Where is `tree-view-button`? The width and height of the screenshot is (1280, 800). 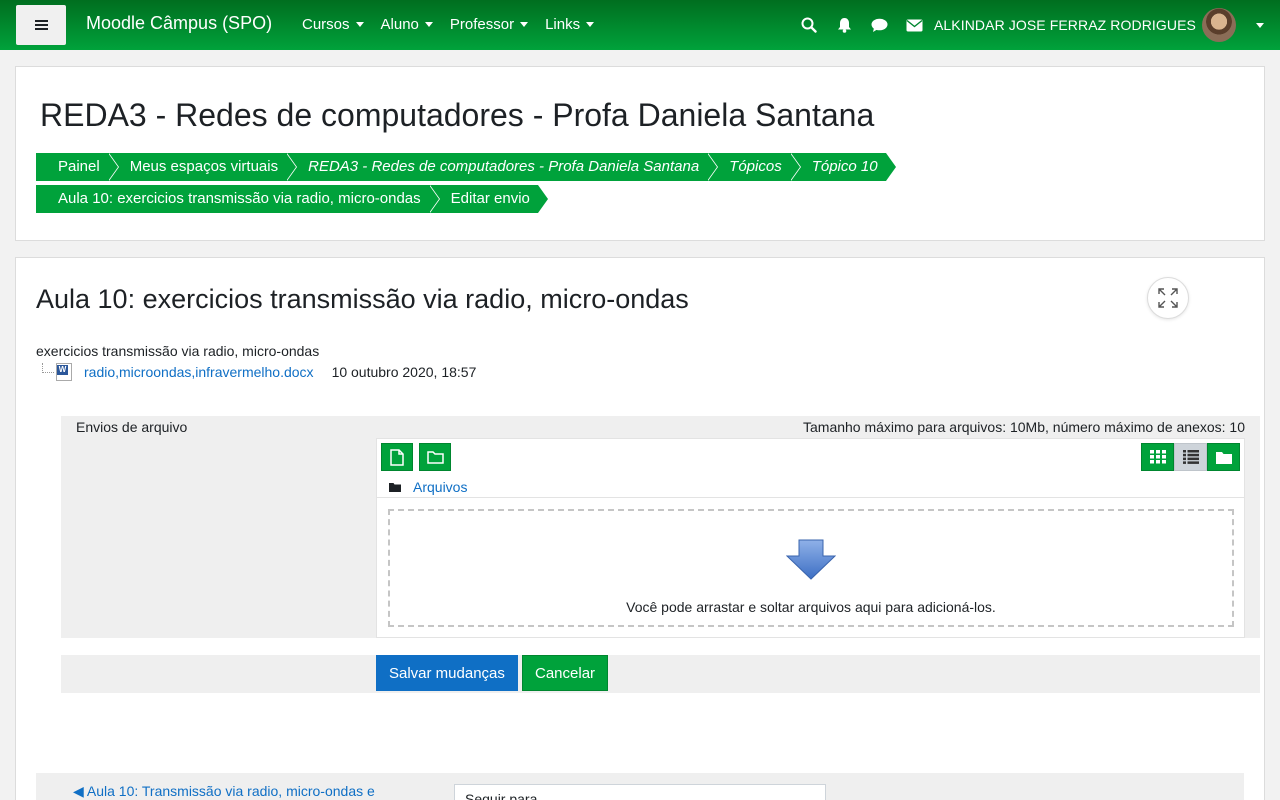 tree-view-button is located at coordinates (1223, 457).